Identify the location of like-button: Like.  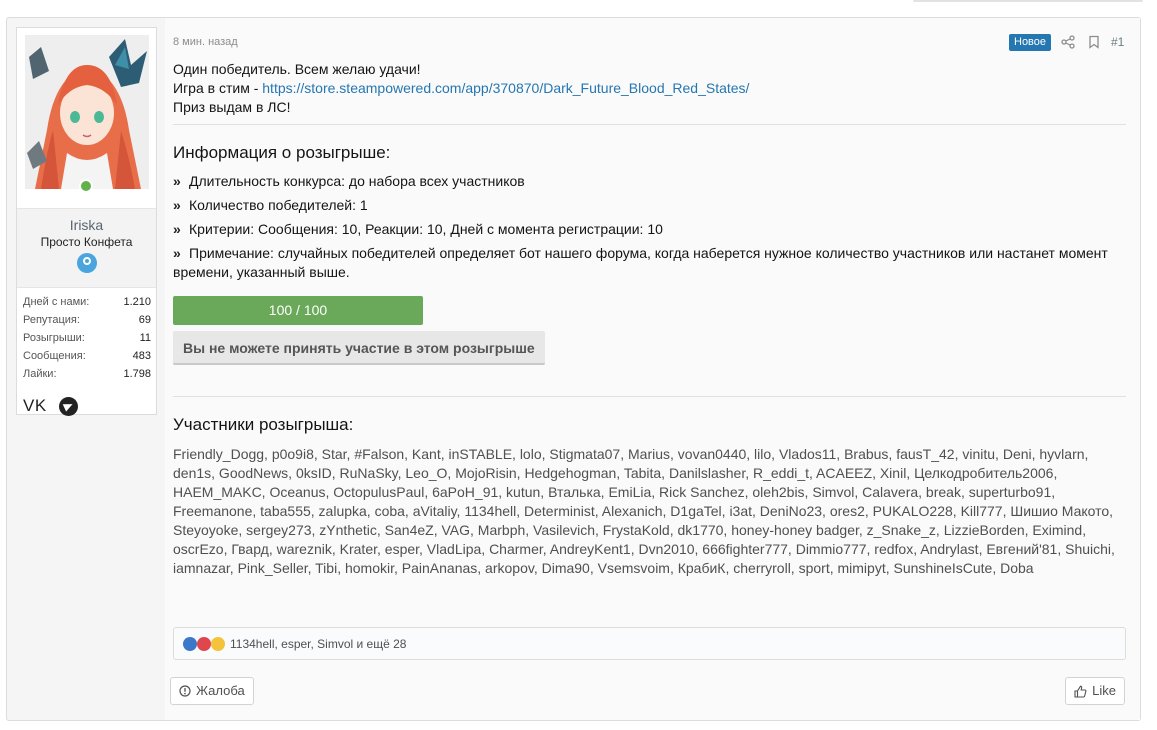
(1095, 691).